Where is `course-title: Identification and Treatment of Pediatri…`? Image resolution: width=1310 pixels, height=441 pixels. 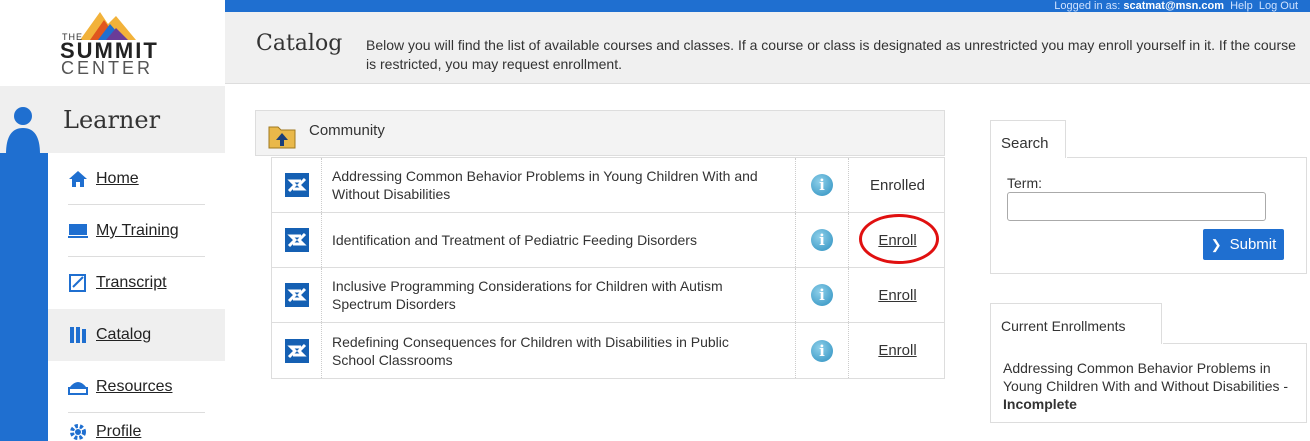
course-title: Identification and Treatment of Pediatri… is located at coordinates (559, 240).